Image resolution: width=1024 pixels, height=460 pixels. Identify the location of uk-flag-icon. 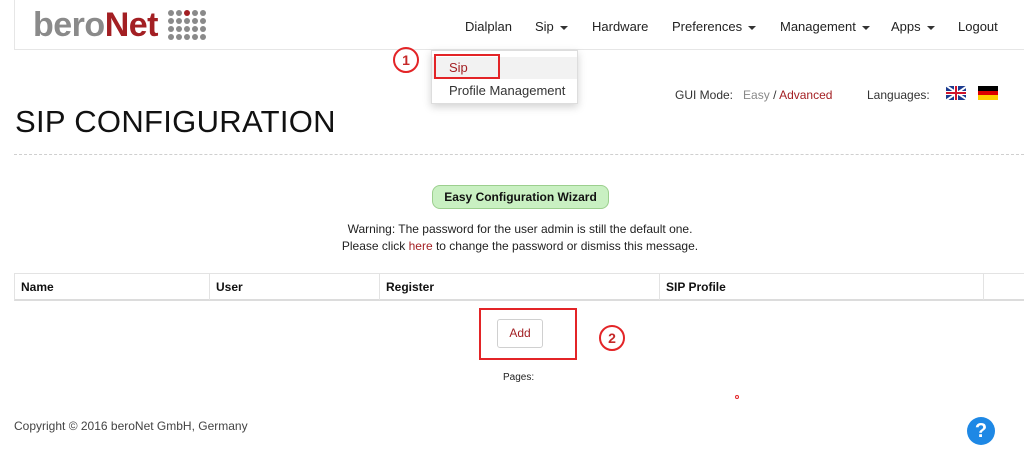
(956, 93).